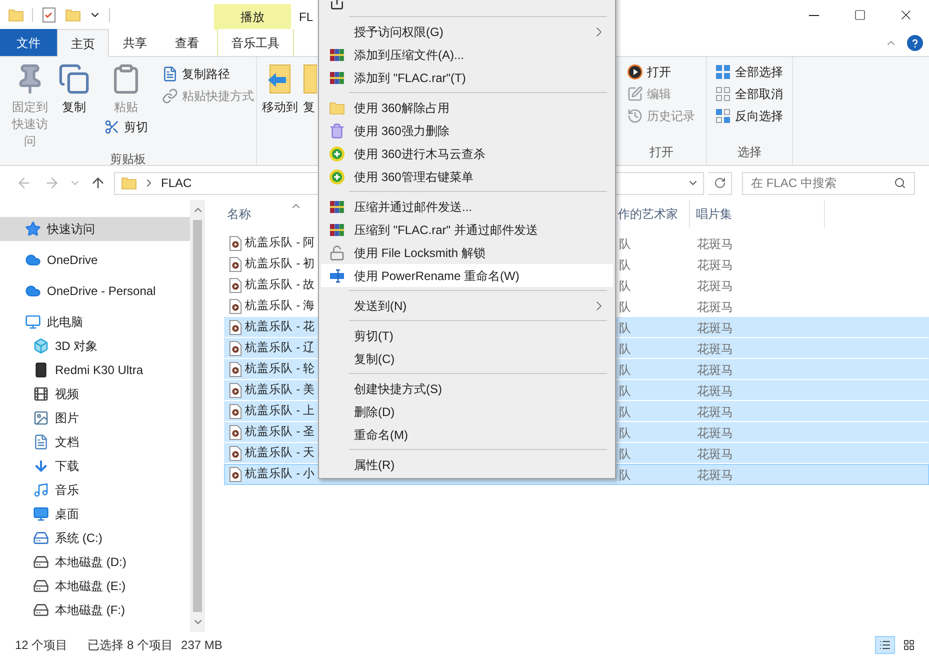 This screenshot has height=658, width=929. What do you see at coordinates (750, 152) in the screenshot?
I see `group-label: 选择` at bounding box center [750, 152].